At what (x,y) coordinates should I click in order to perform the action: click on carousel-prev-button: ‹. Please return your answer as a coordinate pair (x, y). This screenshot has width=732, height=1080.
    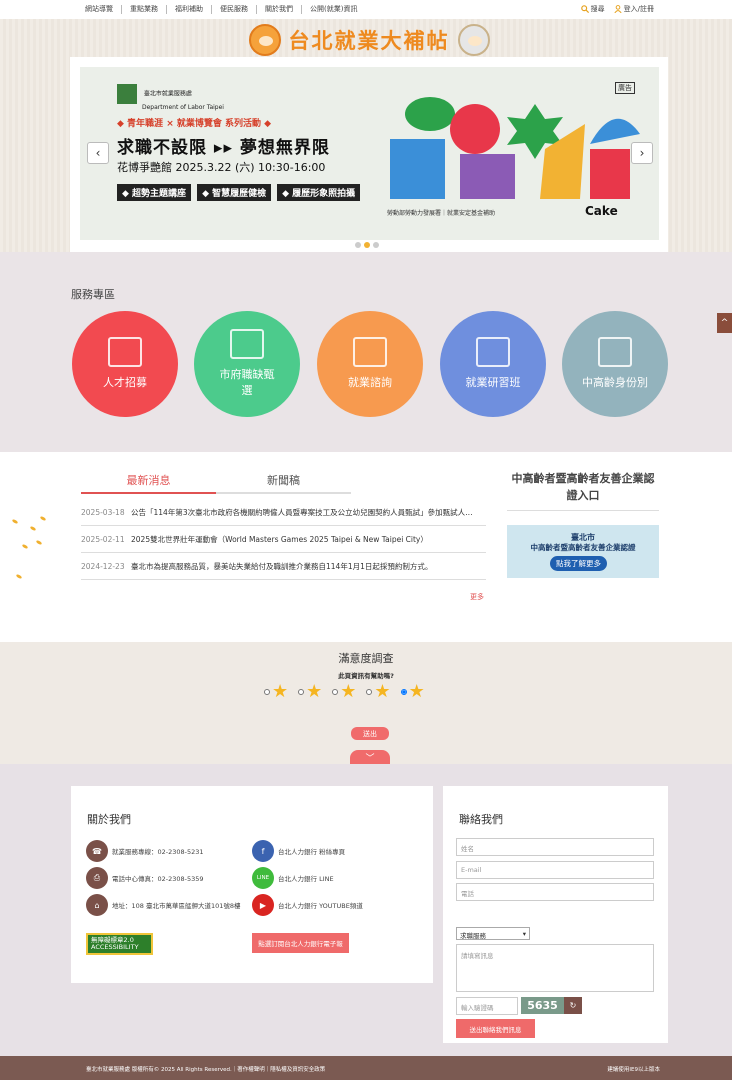
    Looking at the image, I should click on (98, 153).